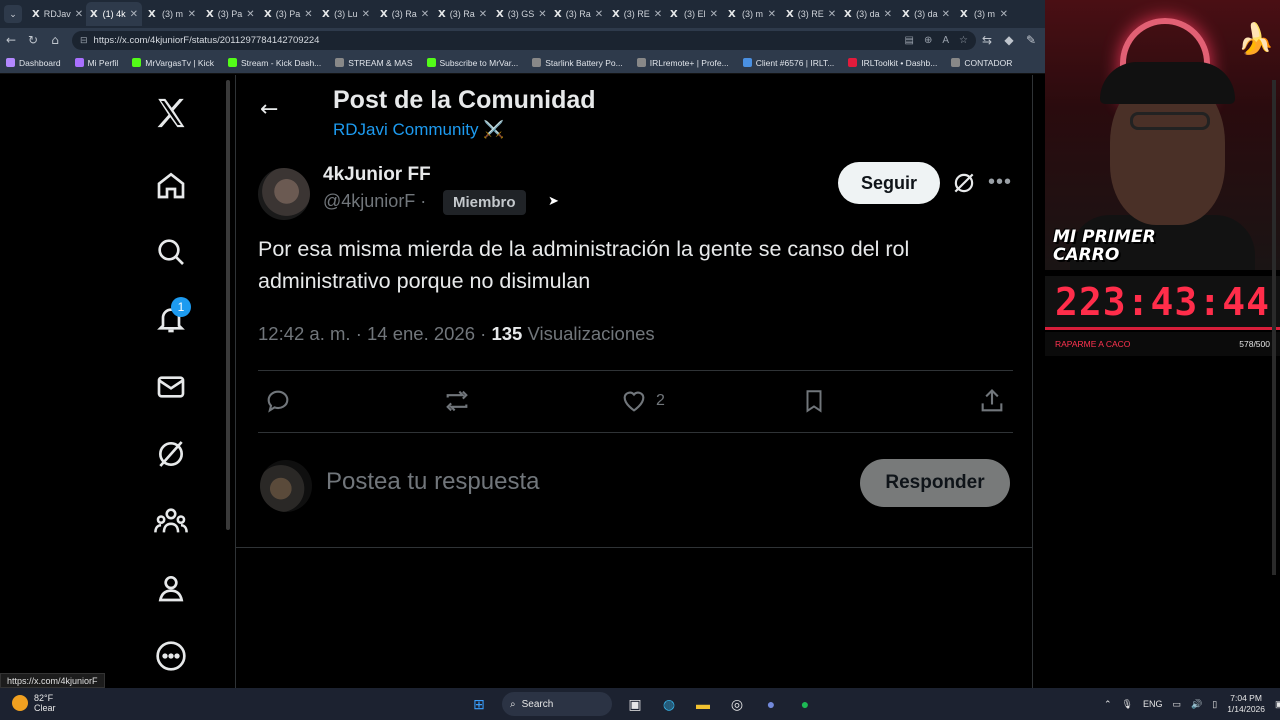  I want to click on home-icon: ⌂, so click(55, 40).